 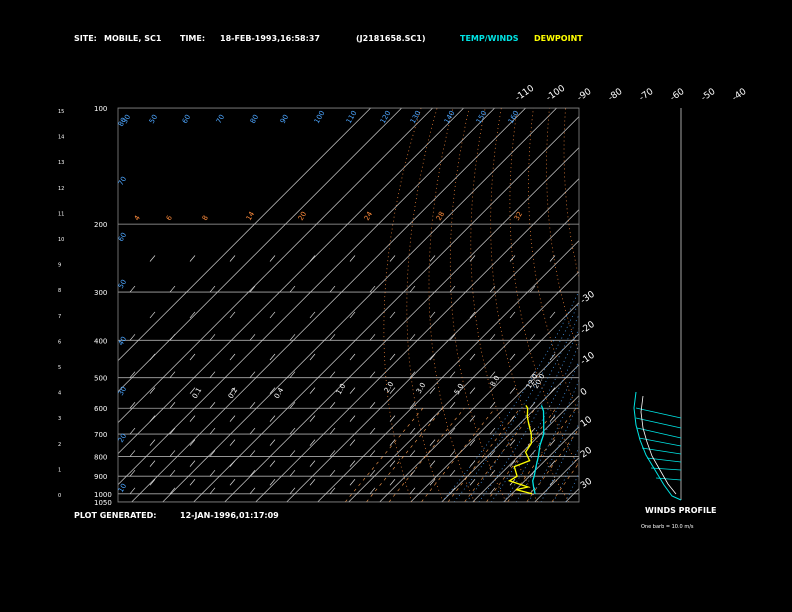 What do you see at coordinates (122, 237) in the screenshot?
I see `theta-left-label: 60` at bounding box center [122, 237].